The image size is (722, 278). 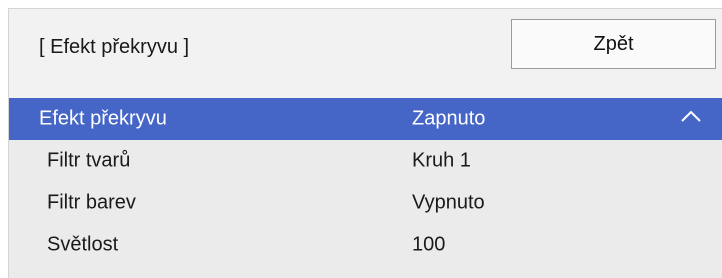 I want to click on setting-row-overlay-effect: Efekt překryvu Zapnuto, so click(x=365, y=119).